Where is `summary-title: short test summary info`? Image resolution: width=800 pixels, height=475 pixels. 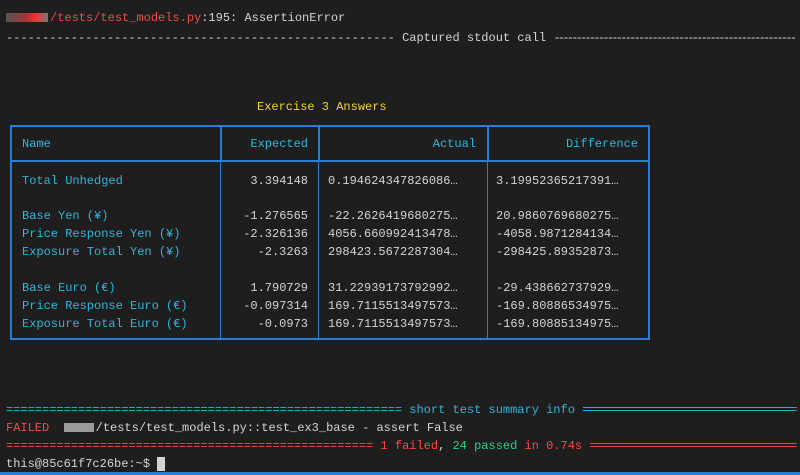 summary-title: short test summary info is located at coordinates (492, 410).